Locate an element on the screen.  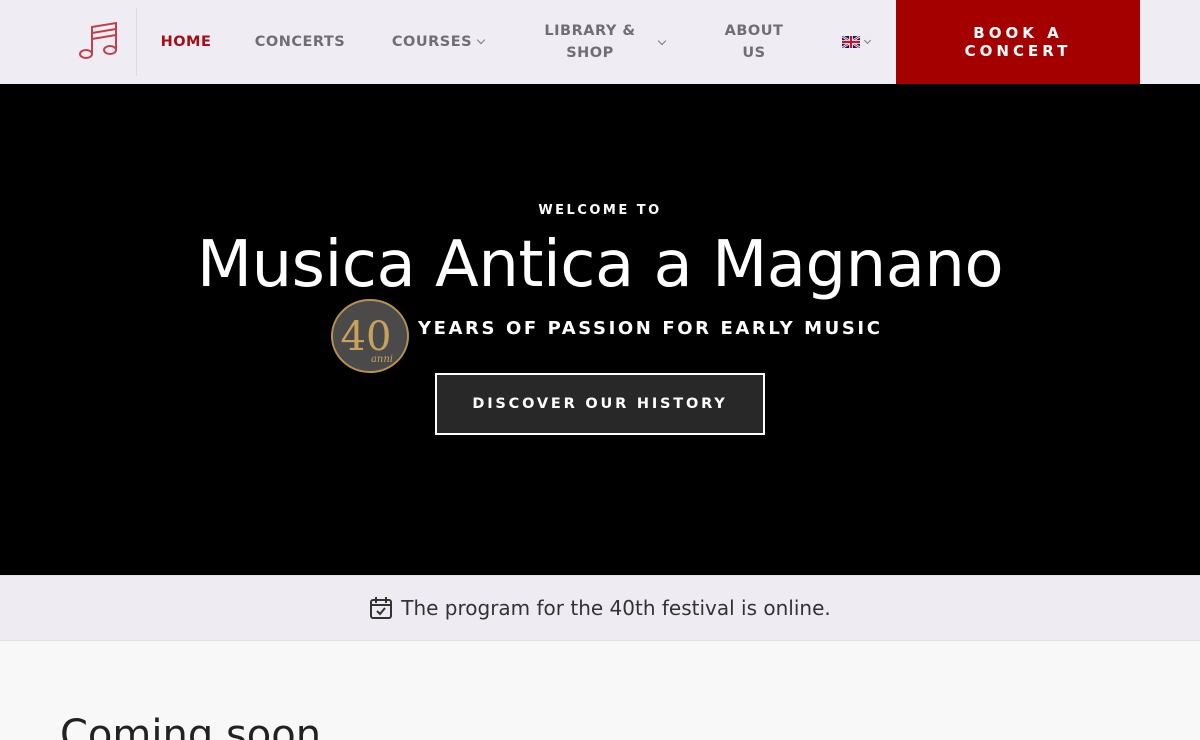
site-logo is located at coordinates (99, 41).